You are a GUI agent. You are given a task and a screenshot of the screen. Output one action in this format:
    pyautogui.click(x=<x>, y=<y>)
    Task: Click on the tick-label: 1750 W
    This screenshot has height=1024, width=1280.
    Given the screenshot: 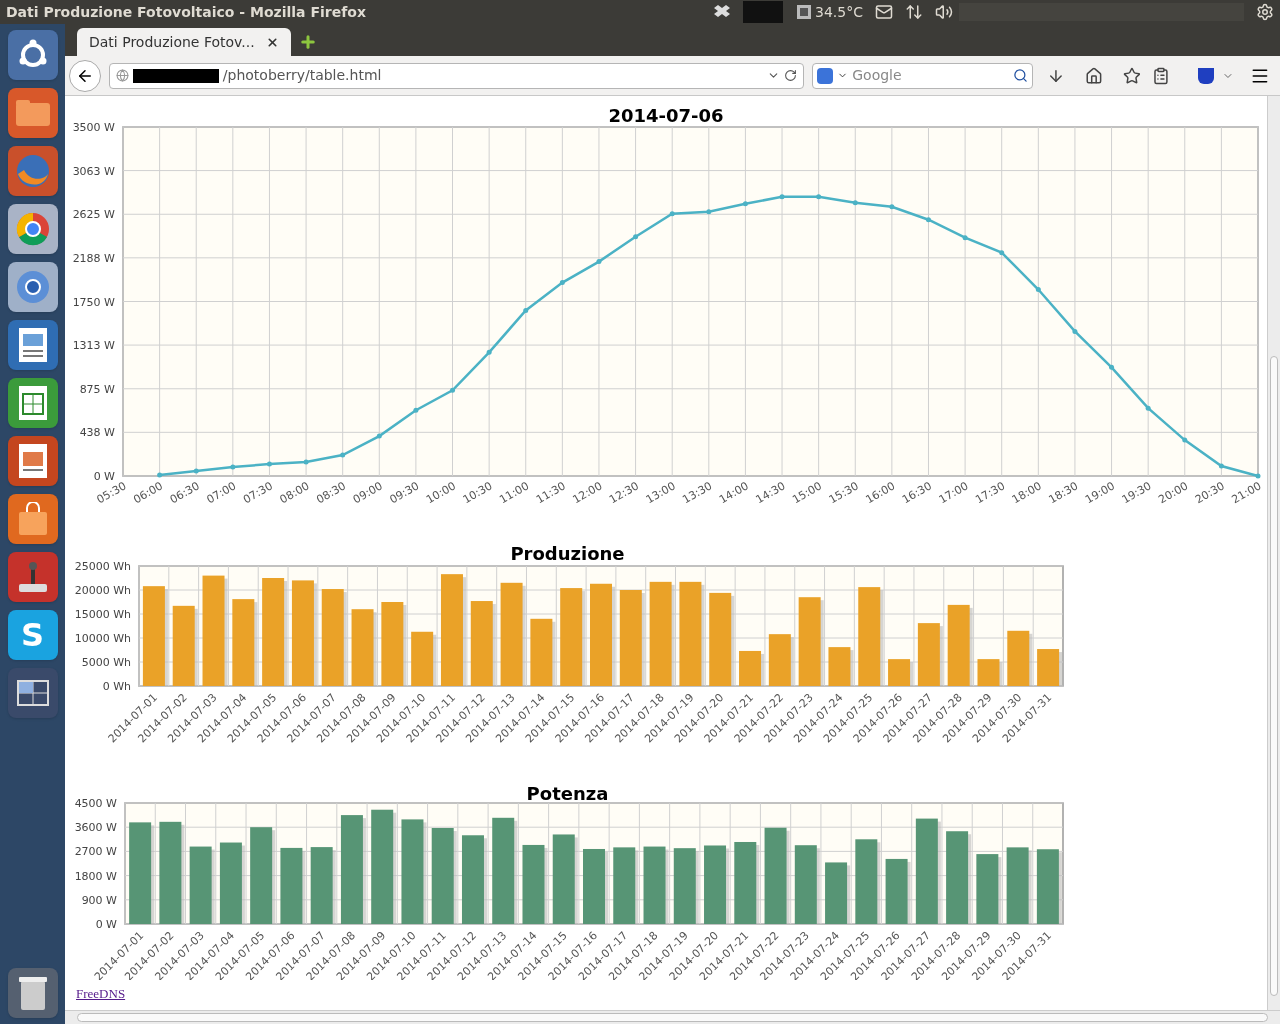 What is the action you would take?
    pyautogui.click(x=93, y=302)
    